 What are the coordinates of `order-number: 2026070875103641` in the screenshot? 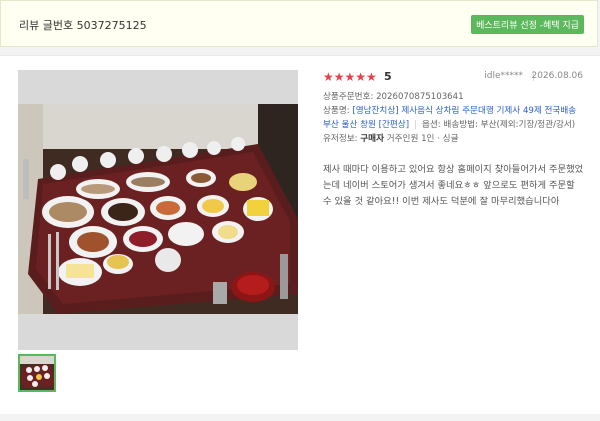 It's located at (420, 97).